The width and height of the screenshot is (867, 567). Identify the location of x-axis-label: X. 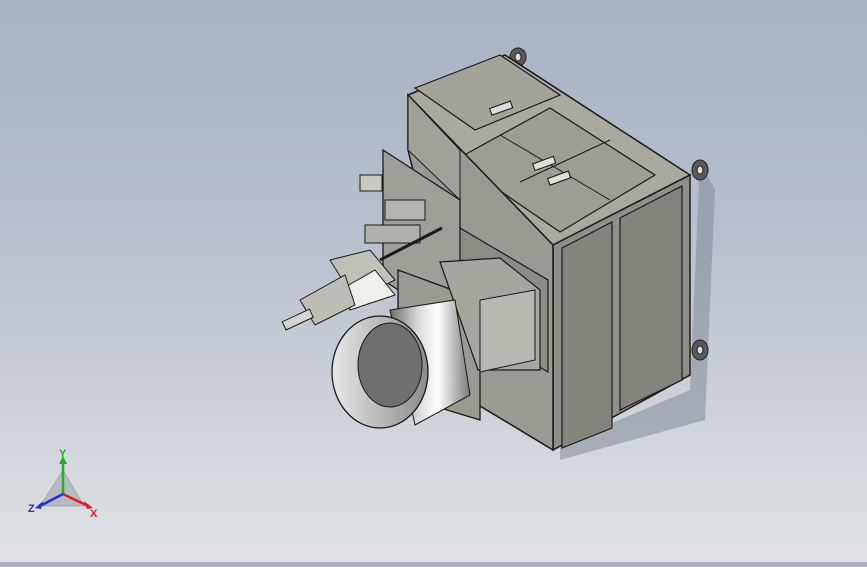
(94, 514).